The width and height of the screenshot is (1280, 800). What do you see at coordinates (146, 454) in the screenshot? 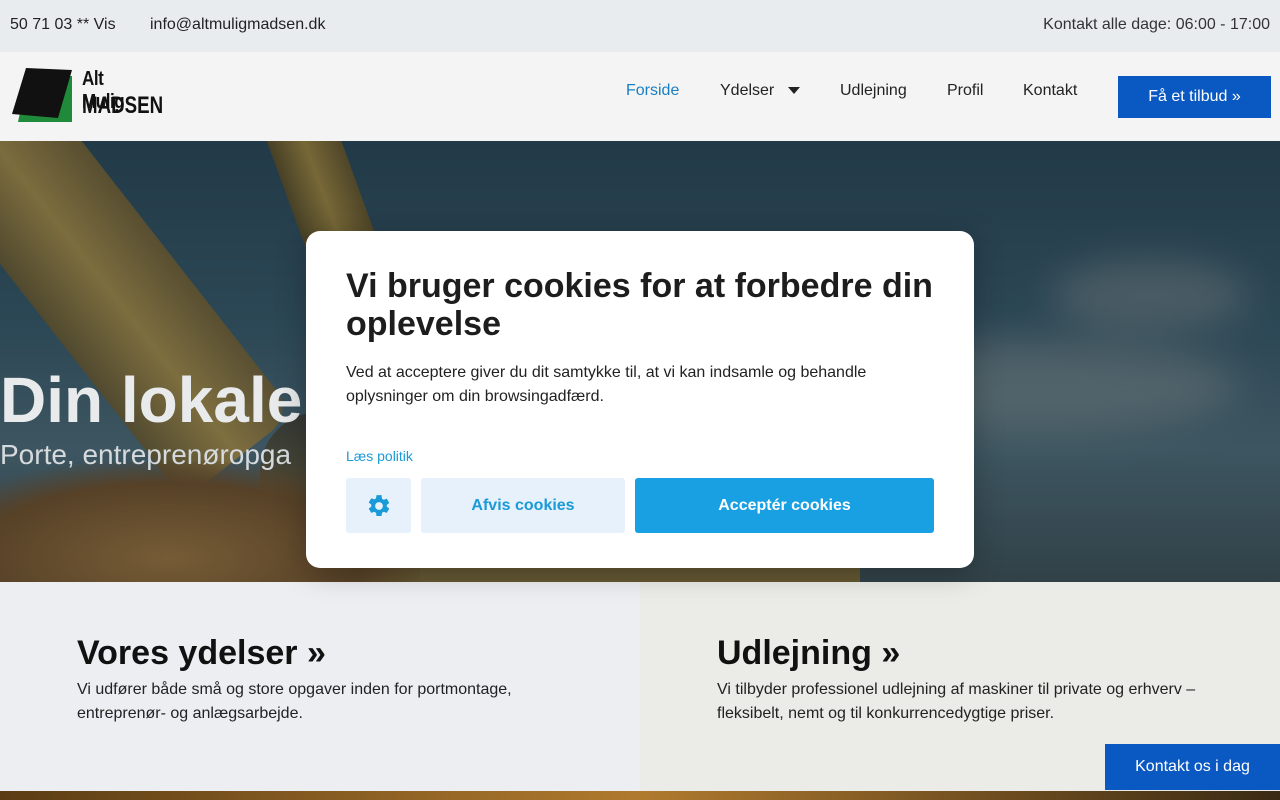
I see `hero-subtitle: Porte, entreprenøropga` at bounding box center [146, 454].